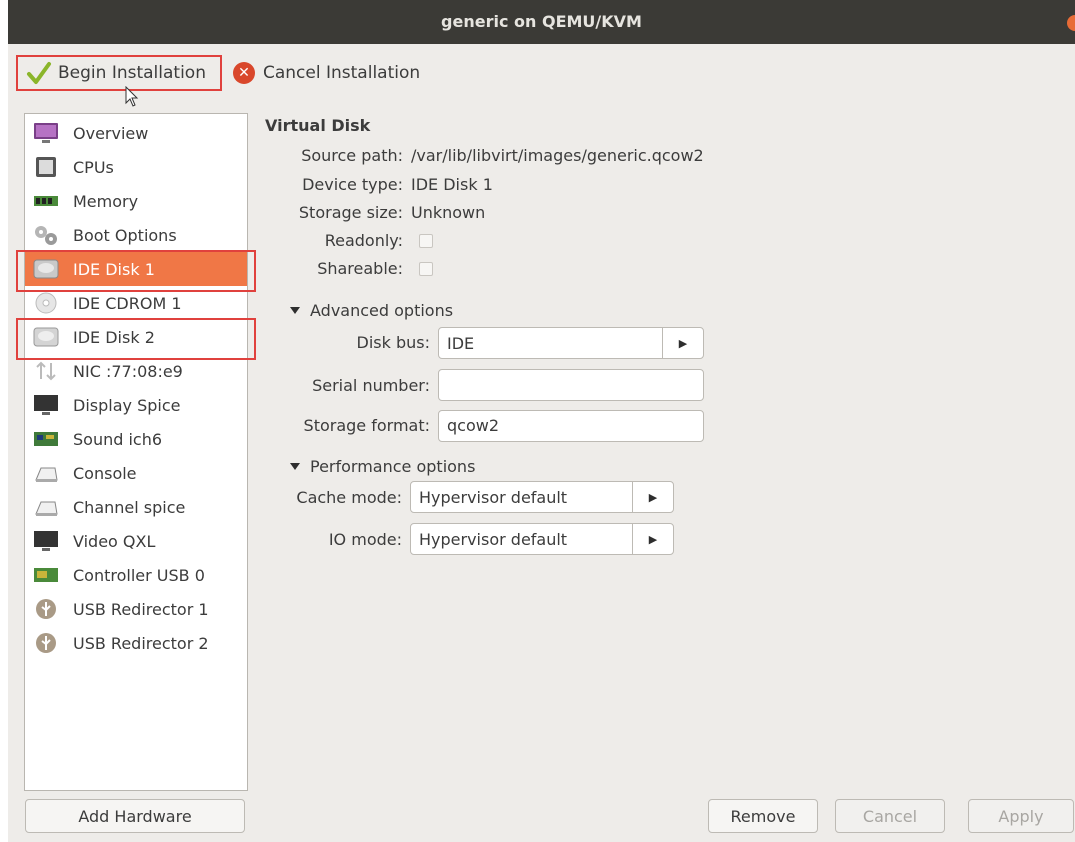 The image size is (1075, 842). Describe the element at coordinates (136, 439) in the screenshot. I see `sidebar-item-sound: Sound ich6` at that location.